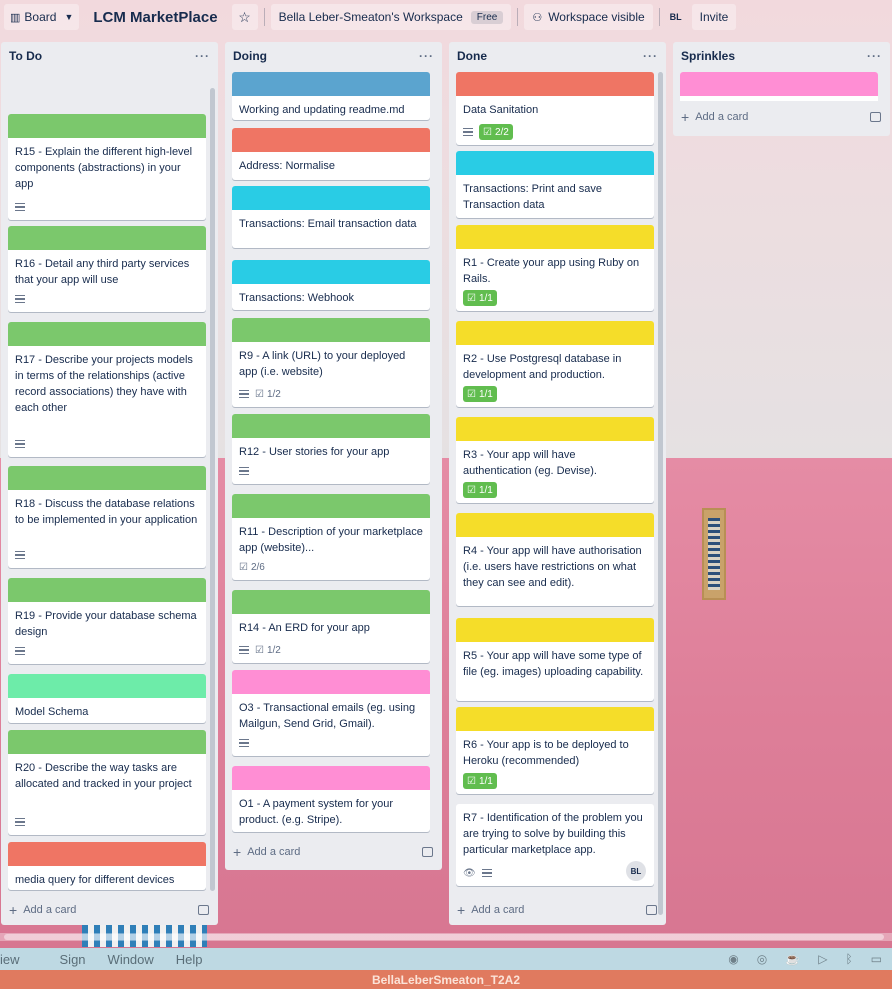  Describe the element at coordinates (107, 866) in the screenshot. I see `card: media query for different devices` at that location.